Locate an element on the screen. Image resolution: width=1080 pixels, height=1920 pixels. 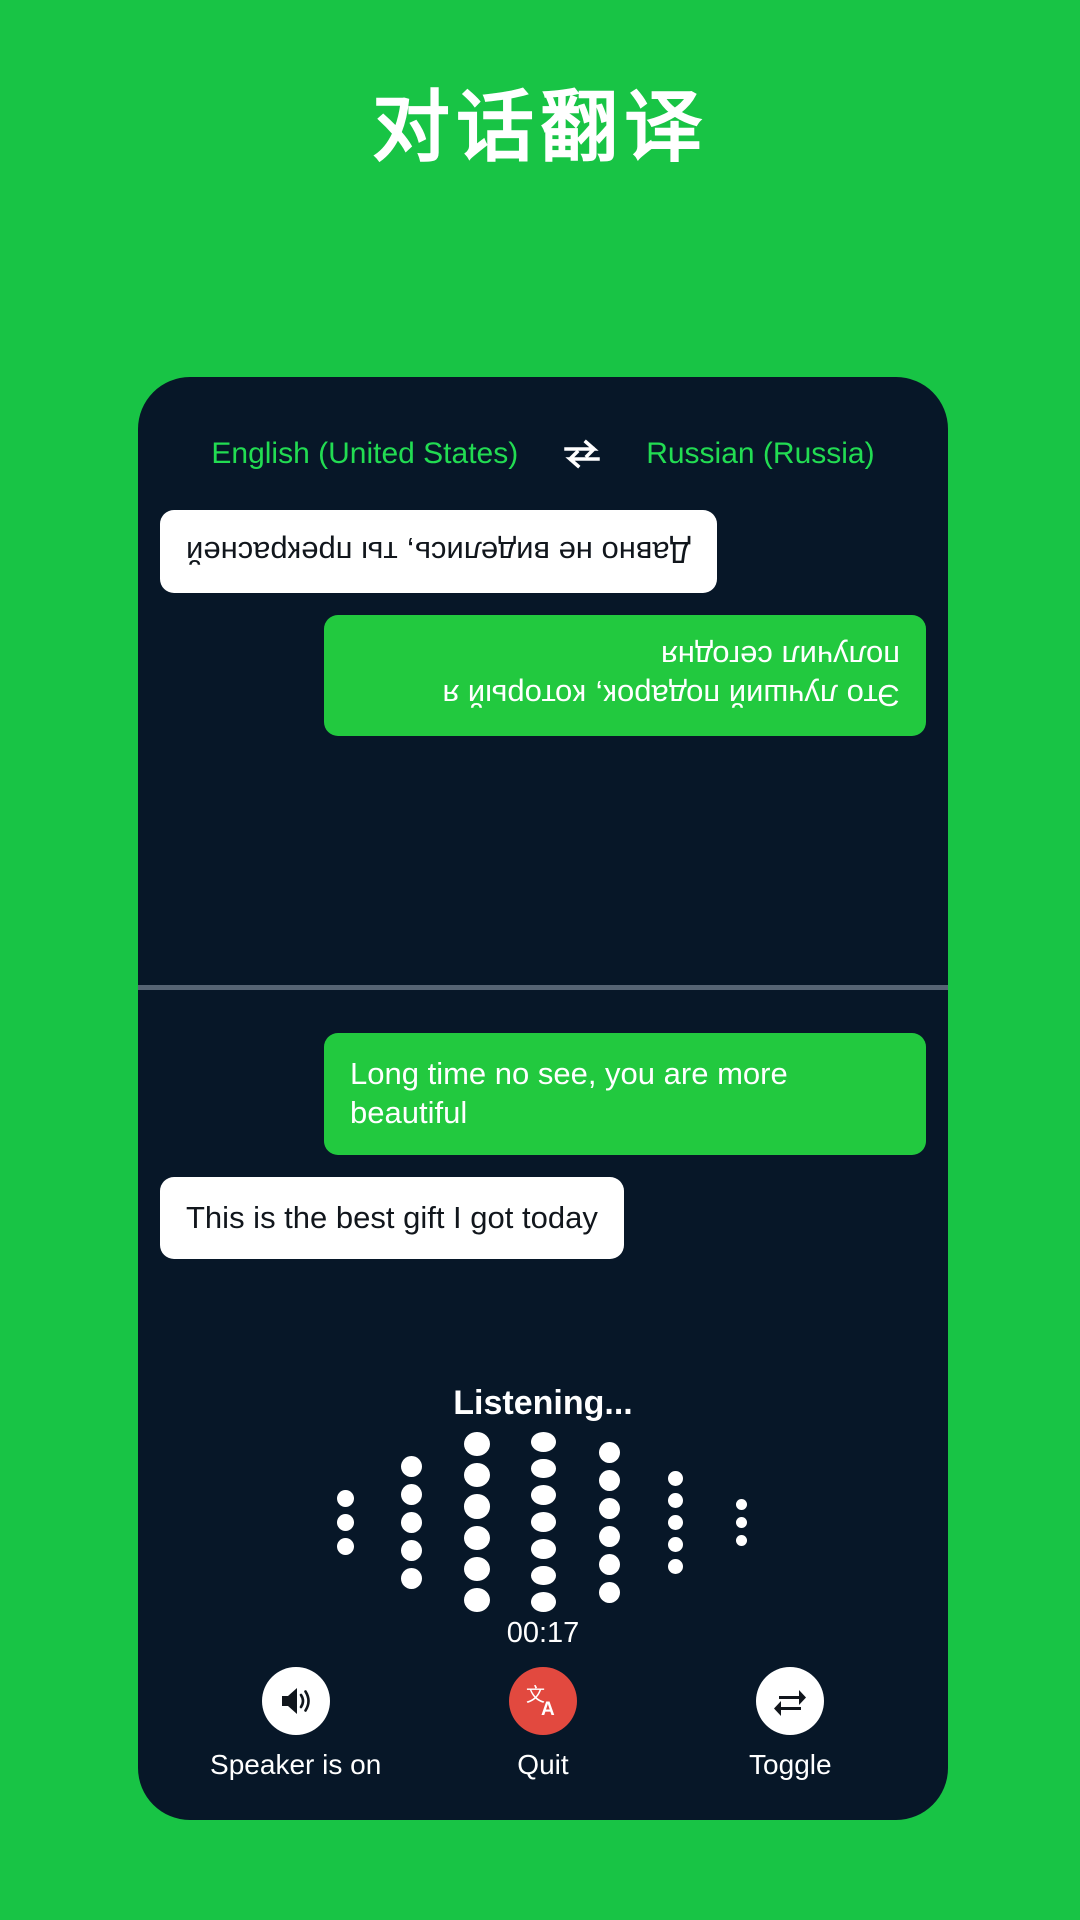
message-bubble-en-green: Long time no see, you are more beautiful is located at coordinates (625, 1094).